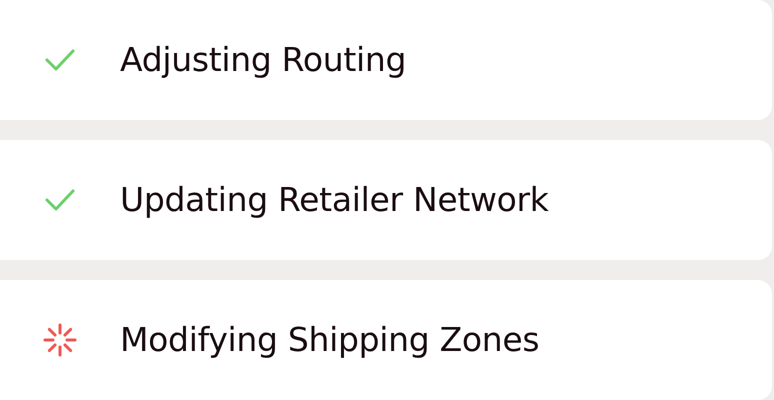  Describe the element at coordinates (330, 340) in the screenshot. I see `step-label: Modifying Shipping Zones` at that location.